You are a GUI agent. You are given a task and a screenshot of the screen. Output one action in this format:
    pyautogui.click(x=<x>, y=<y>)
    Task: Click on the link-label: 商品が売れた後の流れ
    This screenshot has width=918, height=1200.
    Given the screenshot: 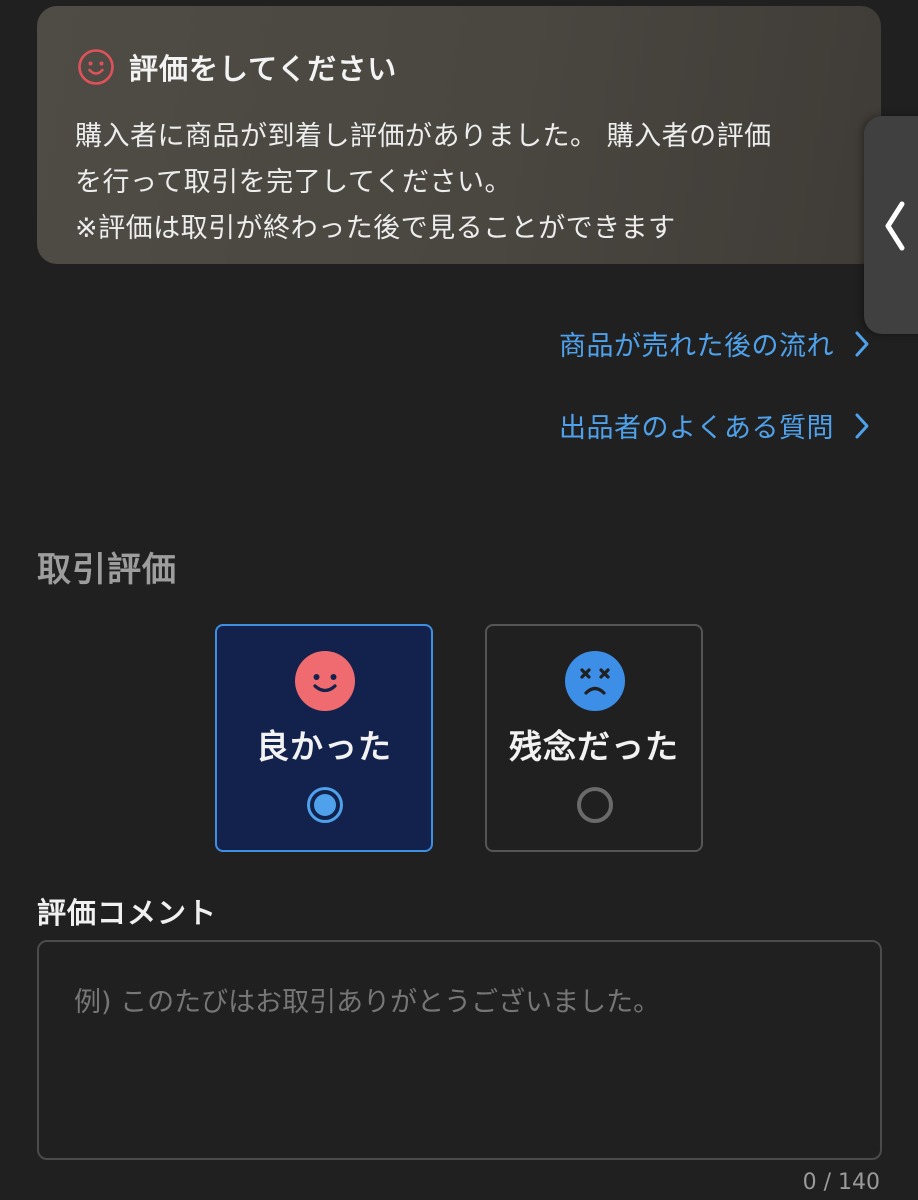 What is the action you would take?
    pyautogui.click(x=696, y=346)
    